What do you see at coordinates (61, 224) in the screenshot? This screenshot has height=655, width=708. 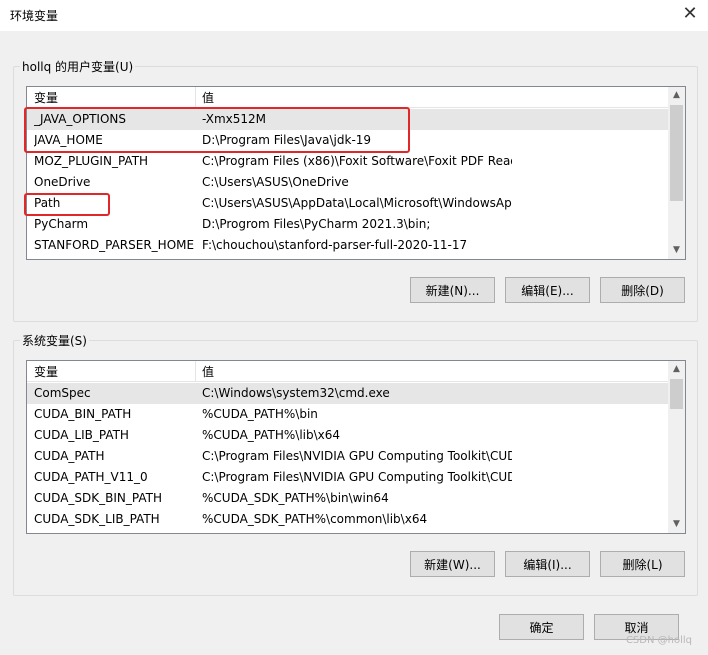 I see `var-name: PyCharm` at bounding box center [61, 224].